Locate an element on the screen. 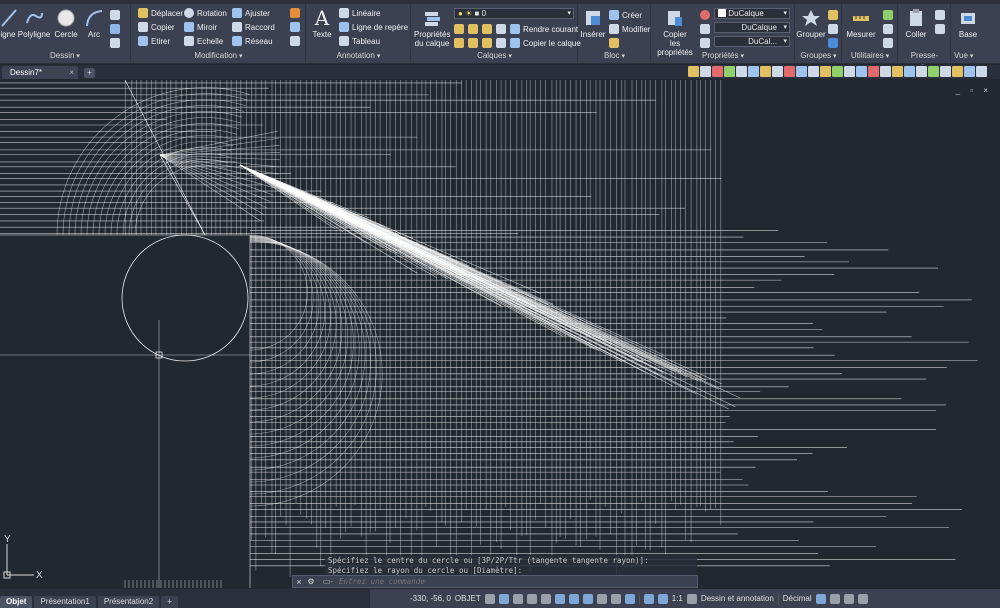 This screenshot has width=1000, height=608. polar-icon is located at coordinates (531, 598).